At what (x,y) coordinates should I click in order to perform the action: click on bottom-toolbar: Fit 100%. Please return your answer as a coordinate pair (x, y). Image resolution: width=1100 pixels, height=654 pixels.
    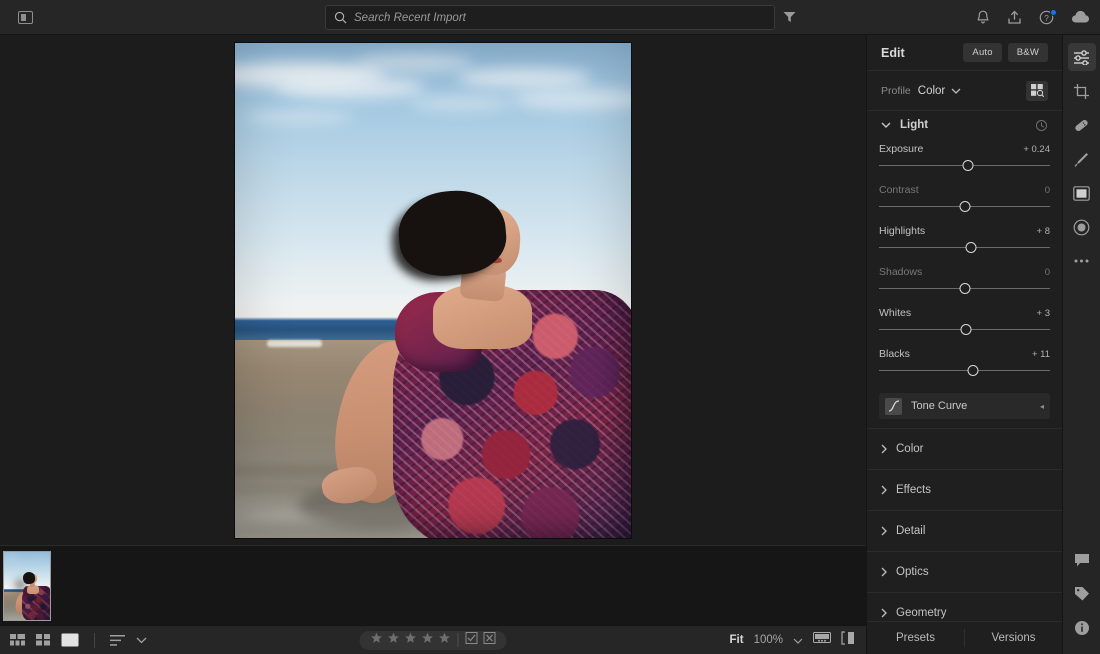
    Looking at the image, I should click on (433, 639).